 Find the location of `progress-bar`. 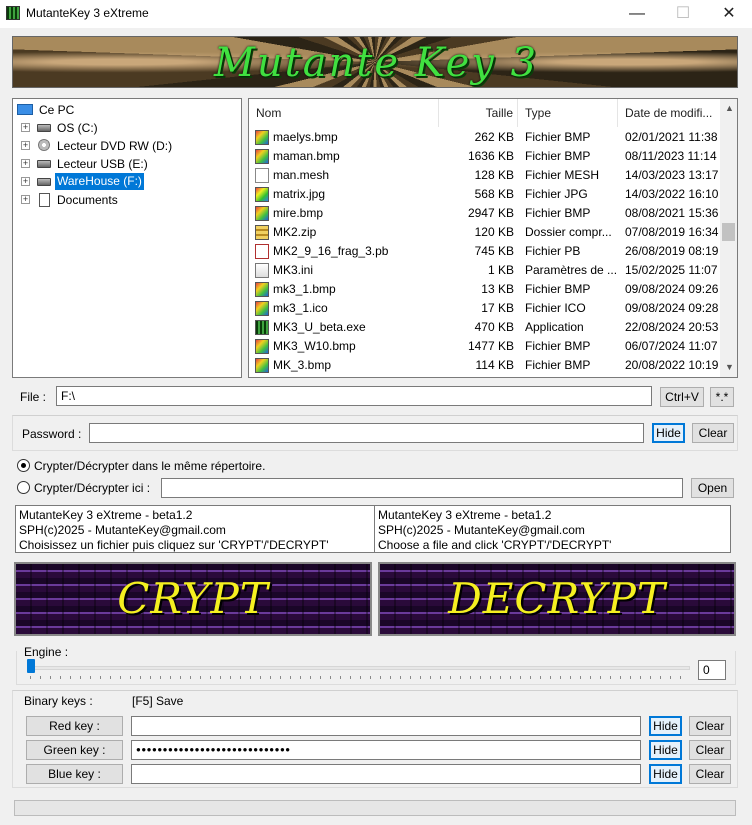

progress-bar is located at coordinates (375, 808).